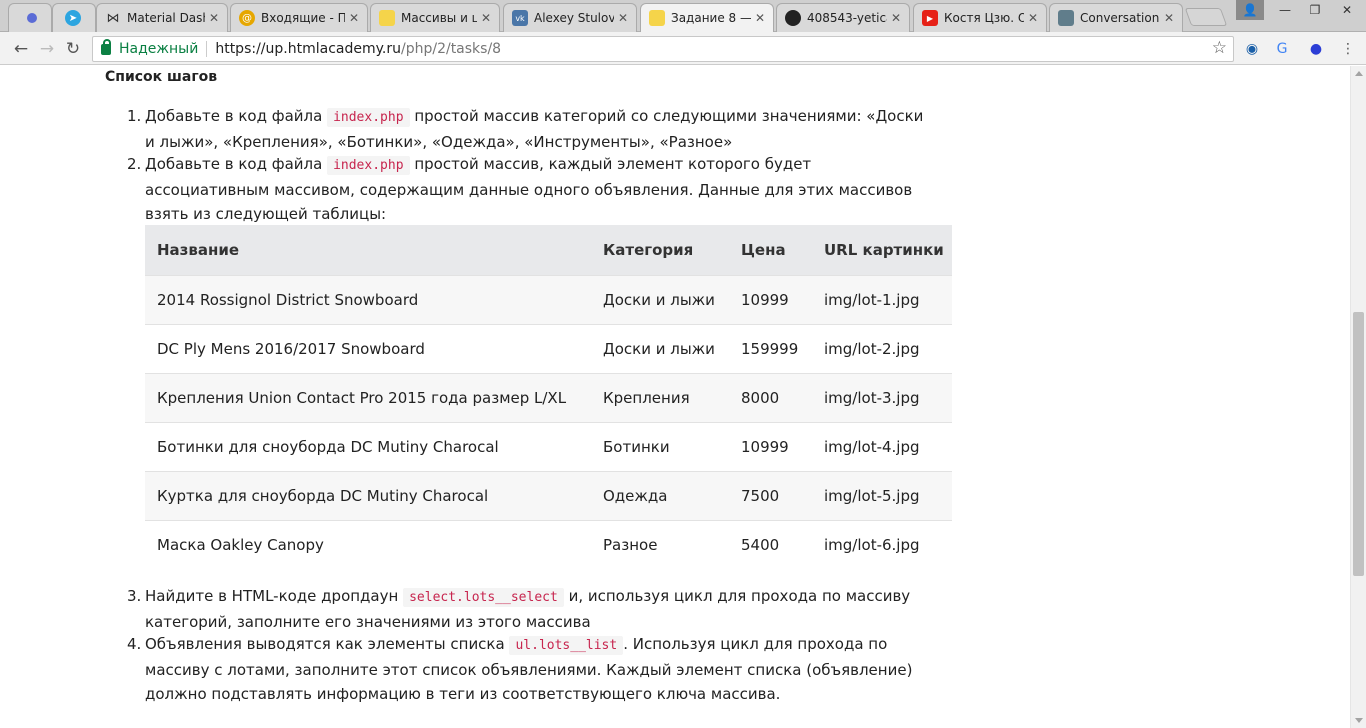  What do you see at coordinates (770, 495) in the screenshot?
I see `cell-price: 7500` at bounding box center [770, 495].